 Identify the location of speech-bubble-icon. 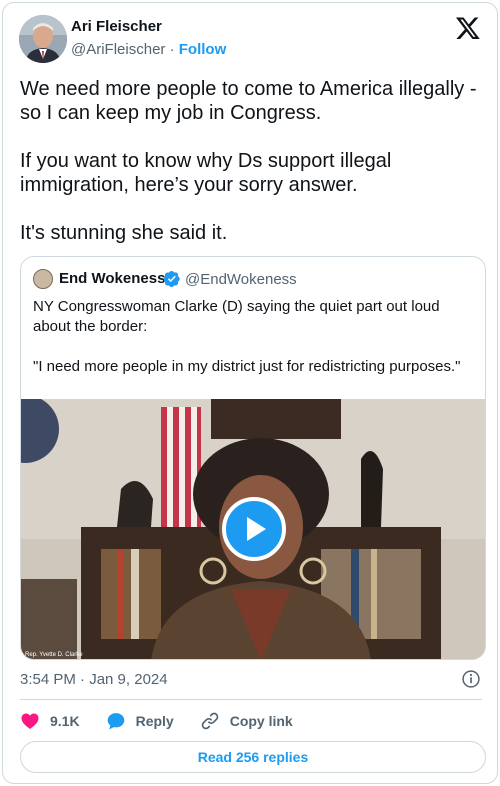
(115, 721).